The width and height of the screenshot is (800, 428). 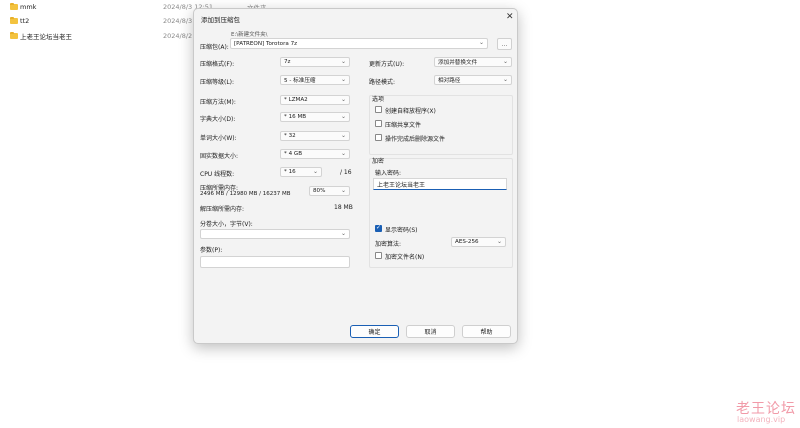 I want to click on path-mode-select: 相对路径 ⌄, so click(x=473, y=80).